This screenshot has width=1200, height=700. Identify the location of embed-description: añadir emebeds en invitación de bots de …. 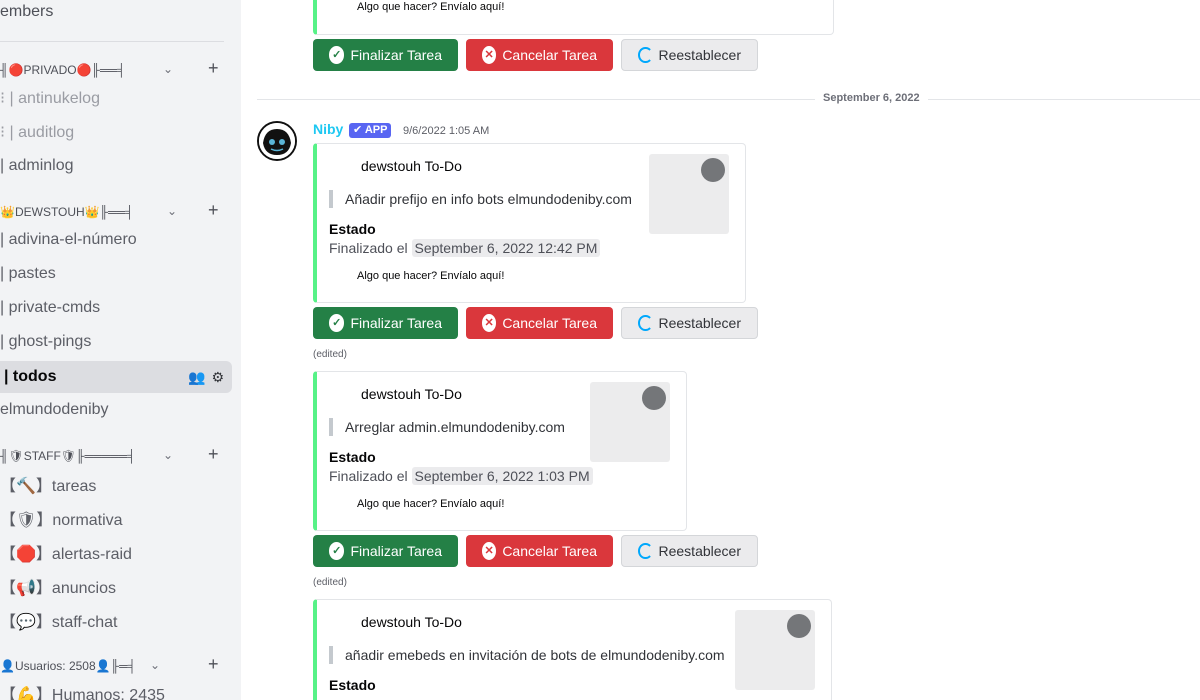
(527, 655).